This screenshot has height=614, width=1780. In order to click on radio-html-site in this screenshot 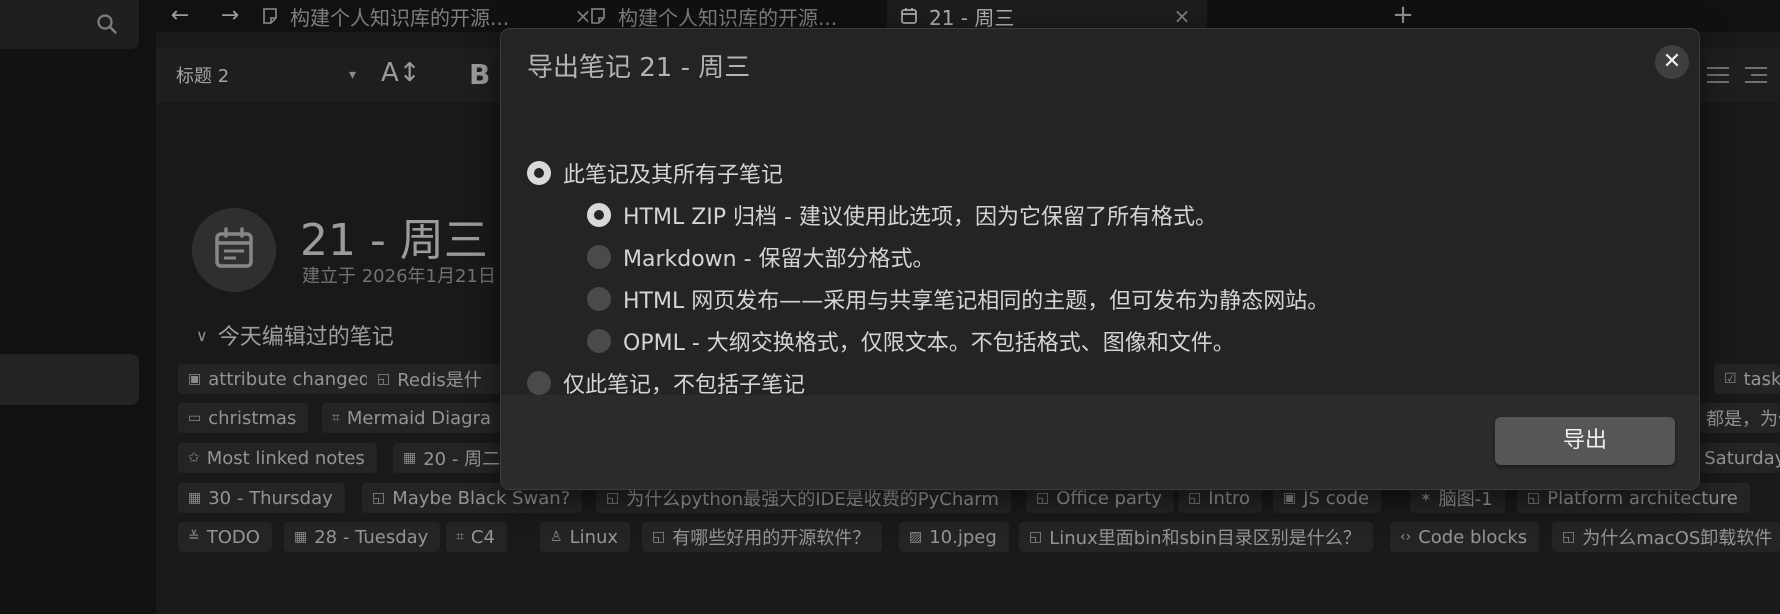, I will do `click(599, 299)`.